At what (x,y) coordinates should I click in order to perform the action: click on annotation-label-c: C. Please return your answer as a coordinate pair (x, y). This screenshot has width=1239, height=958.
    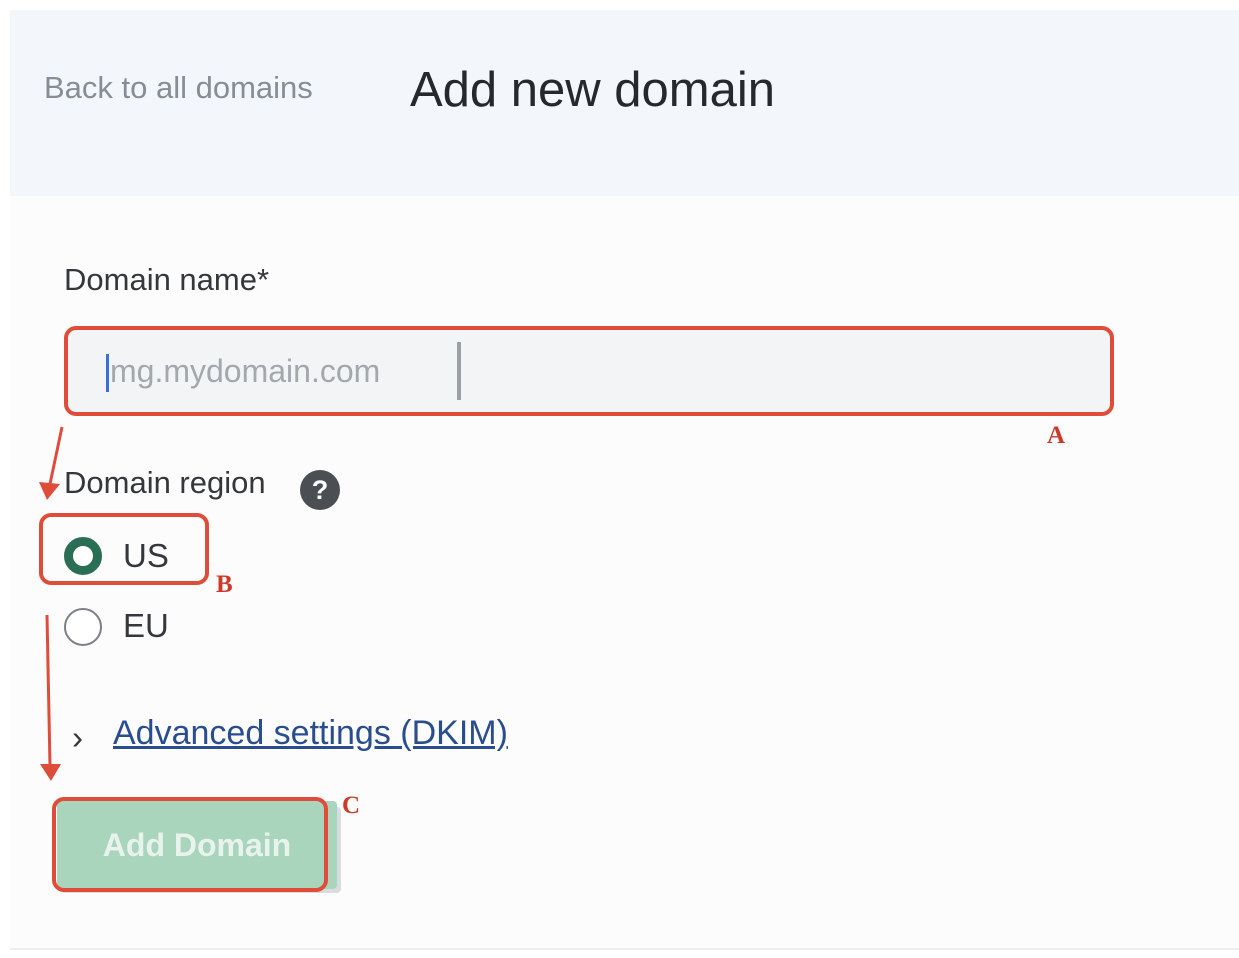
    Looking at the image, I should click on (351, 805).